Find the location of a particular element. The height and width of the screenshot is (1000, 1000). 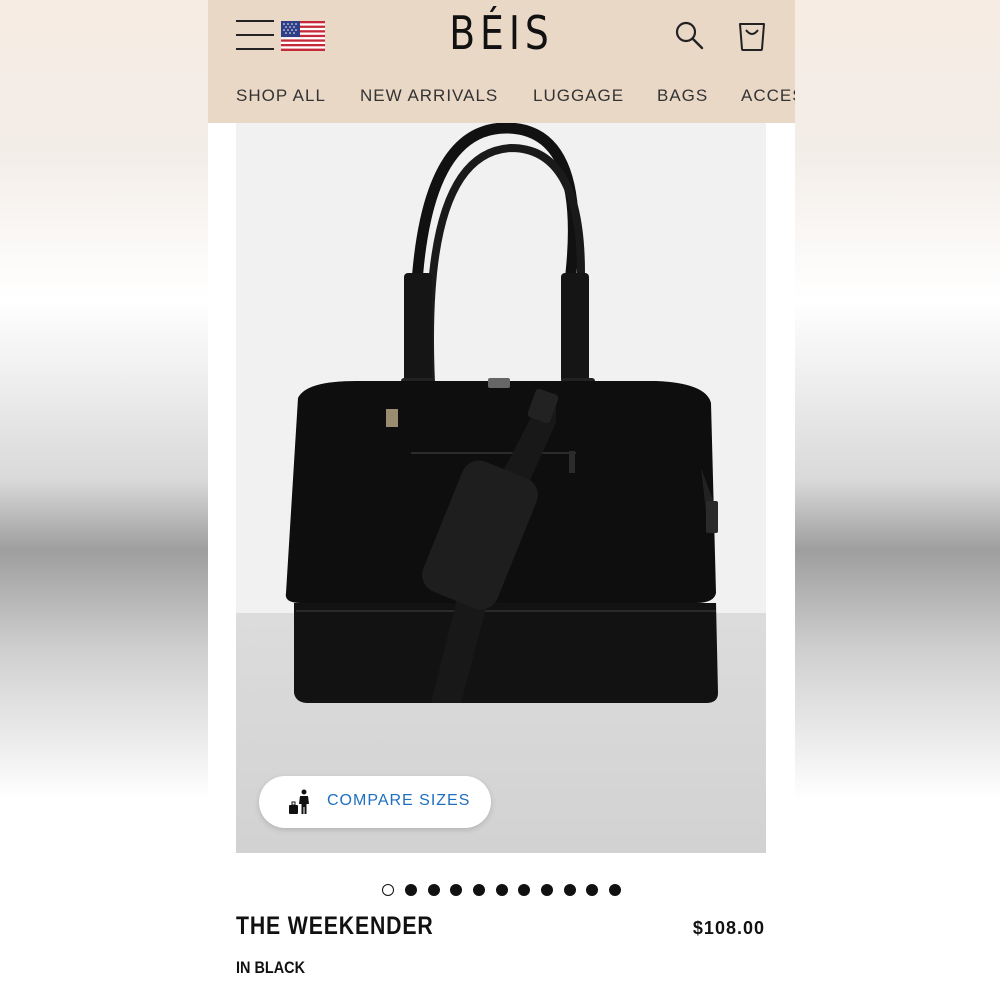

product-variant: IN BLACK is located at coordinates (271, 967).